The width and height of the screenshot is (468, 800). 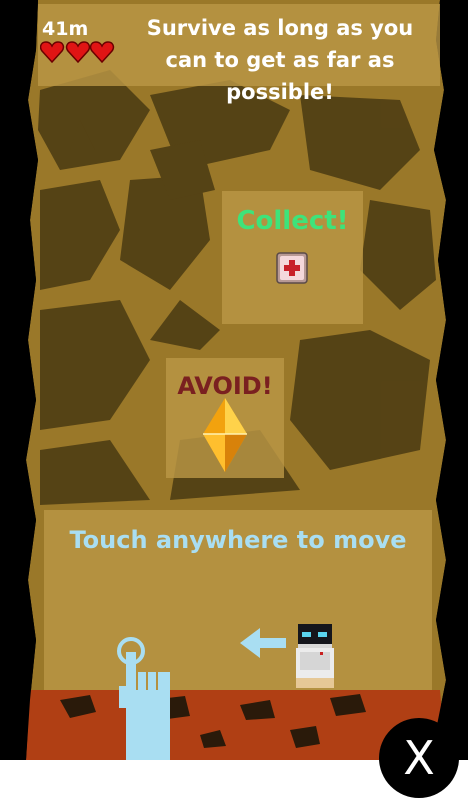 What do you see at coordinates (315, 656) in the screenshot?
I see `robot-player-icon` at bounding box center [315, 656].